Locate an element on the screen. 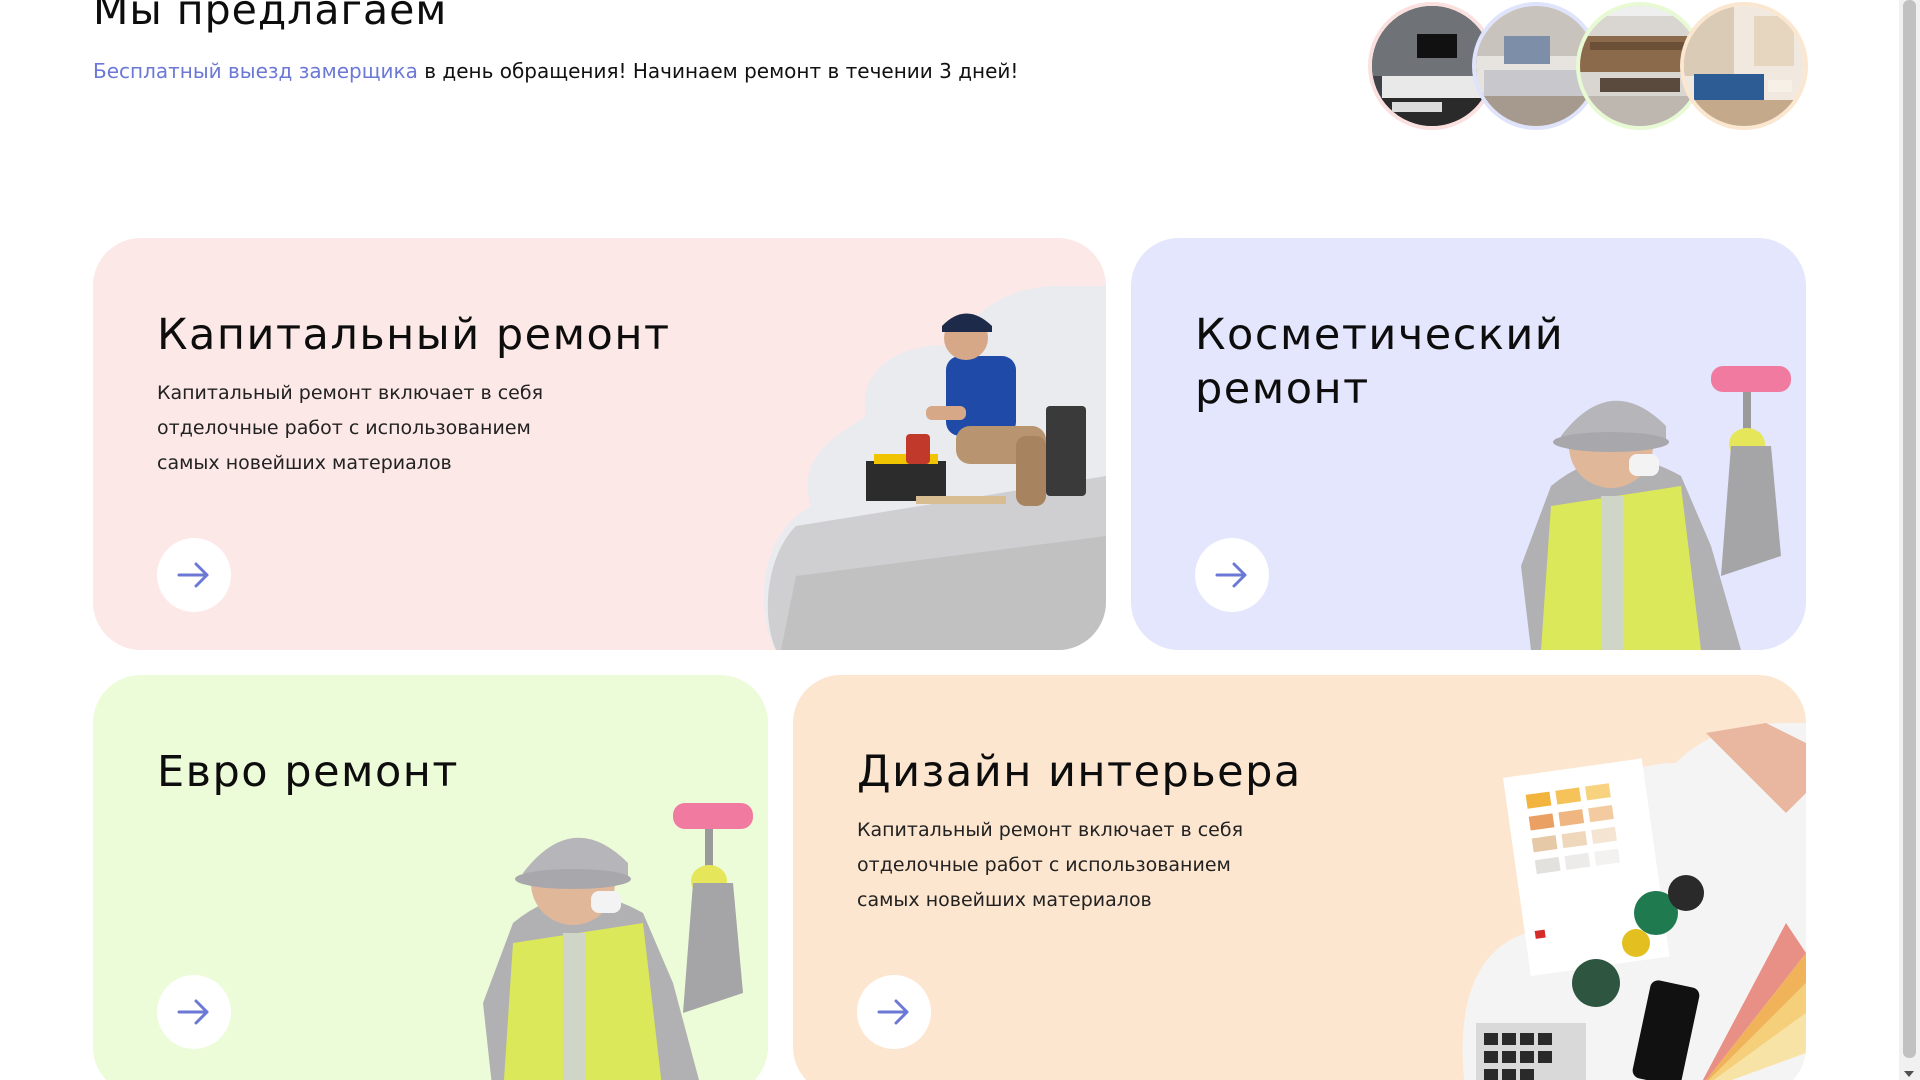  card-title: Капитальный ремонт is located at coordinates (414, 335).